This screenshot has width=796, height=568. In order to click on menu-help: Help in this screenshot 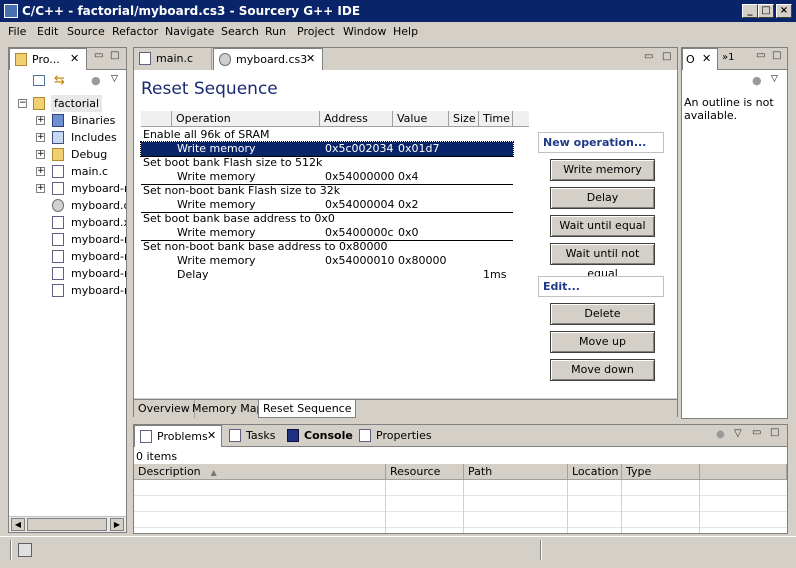, I will do `click(405, 31)`.